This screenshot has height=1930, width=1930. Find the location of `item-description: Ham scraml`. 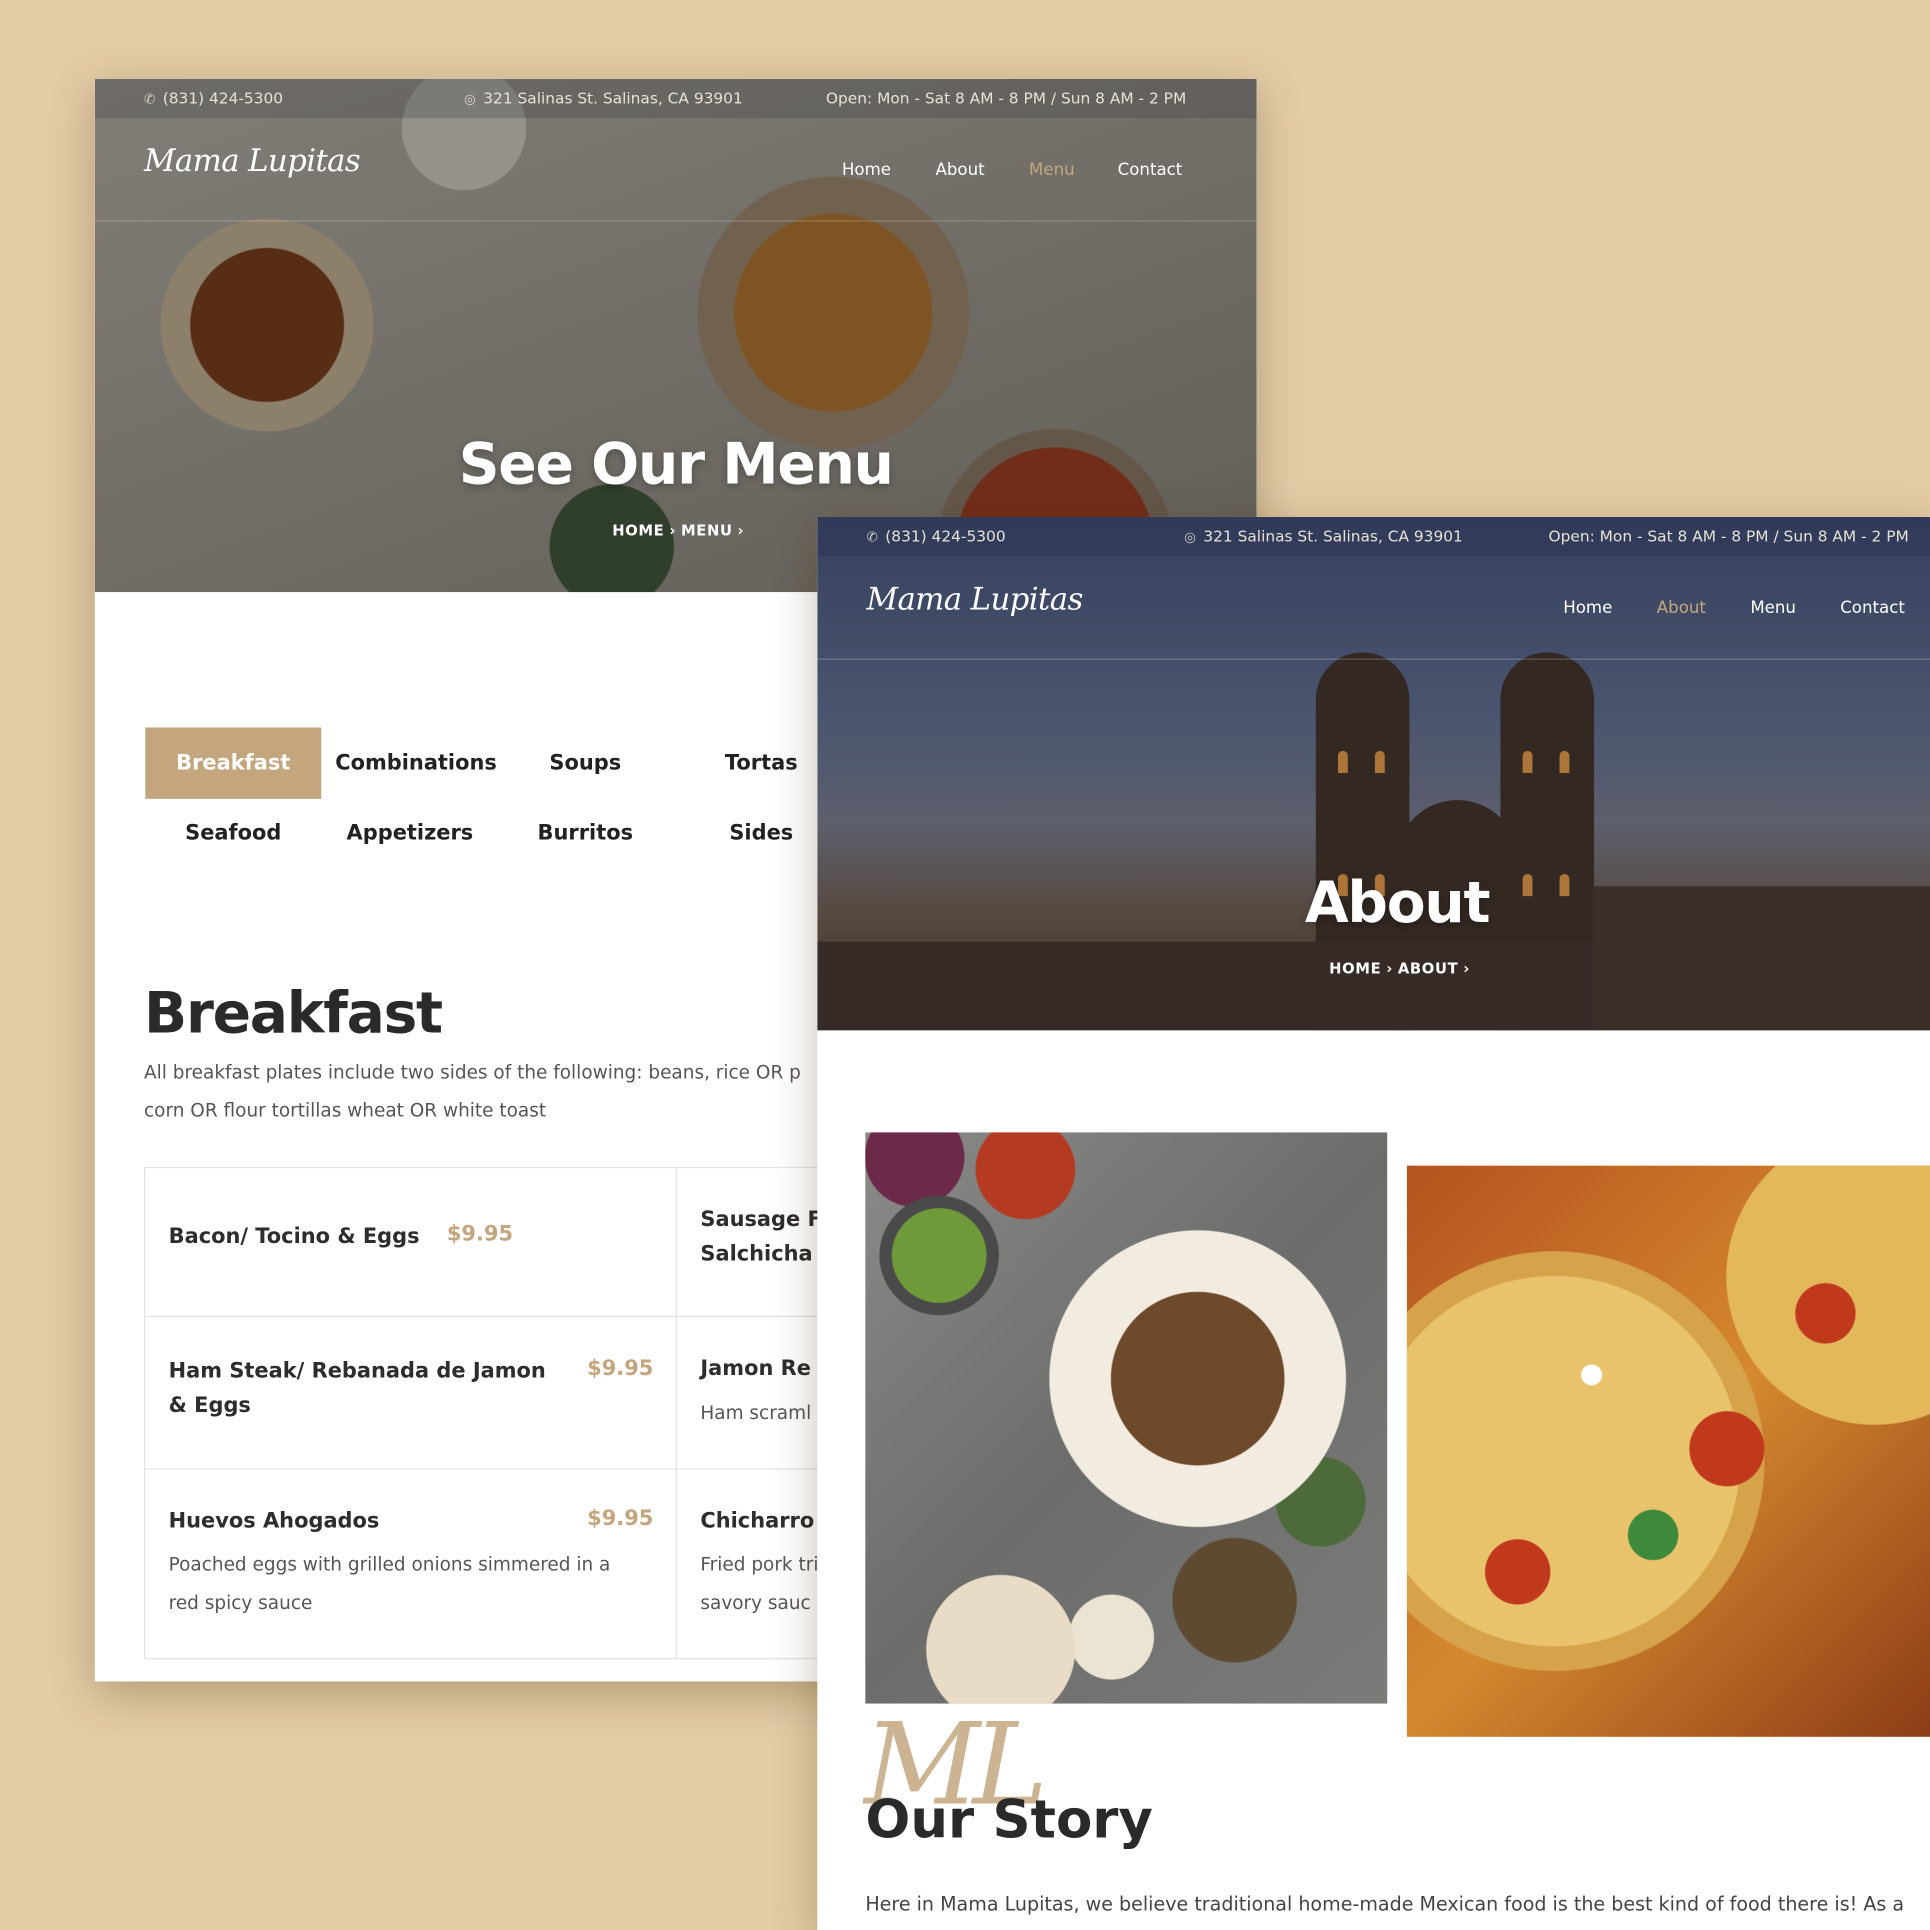

item-description: Ham scraml is located at coordinates (756, 1413).